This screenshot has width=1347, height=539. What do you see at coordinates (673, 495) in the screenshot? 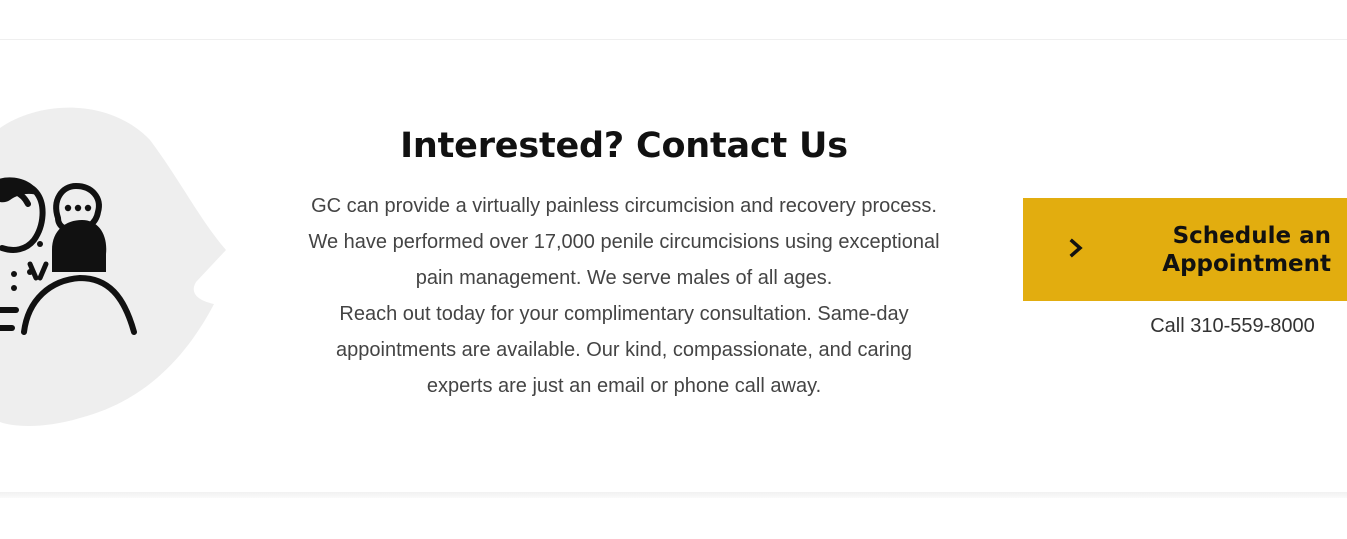
I see `bottom-divider` at bounding box center [673, 495].